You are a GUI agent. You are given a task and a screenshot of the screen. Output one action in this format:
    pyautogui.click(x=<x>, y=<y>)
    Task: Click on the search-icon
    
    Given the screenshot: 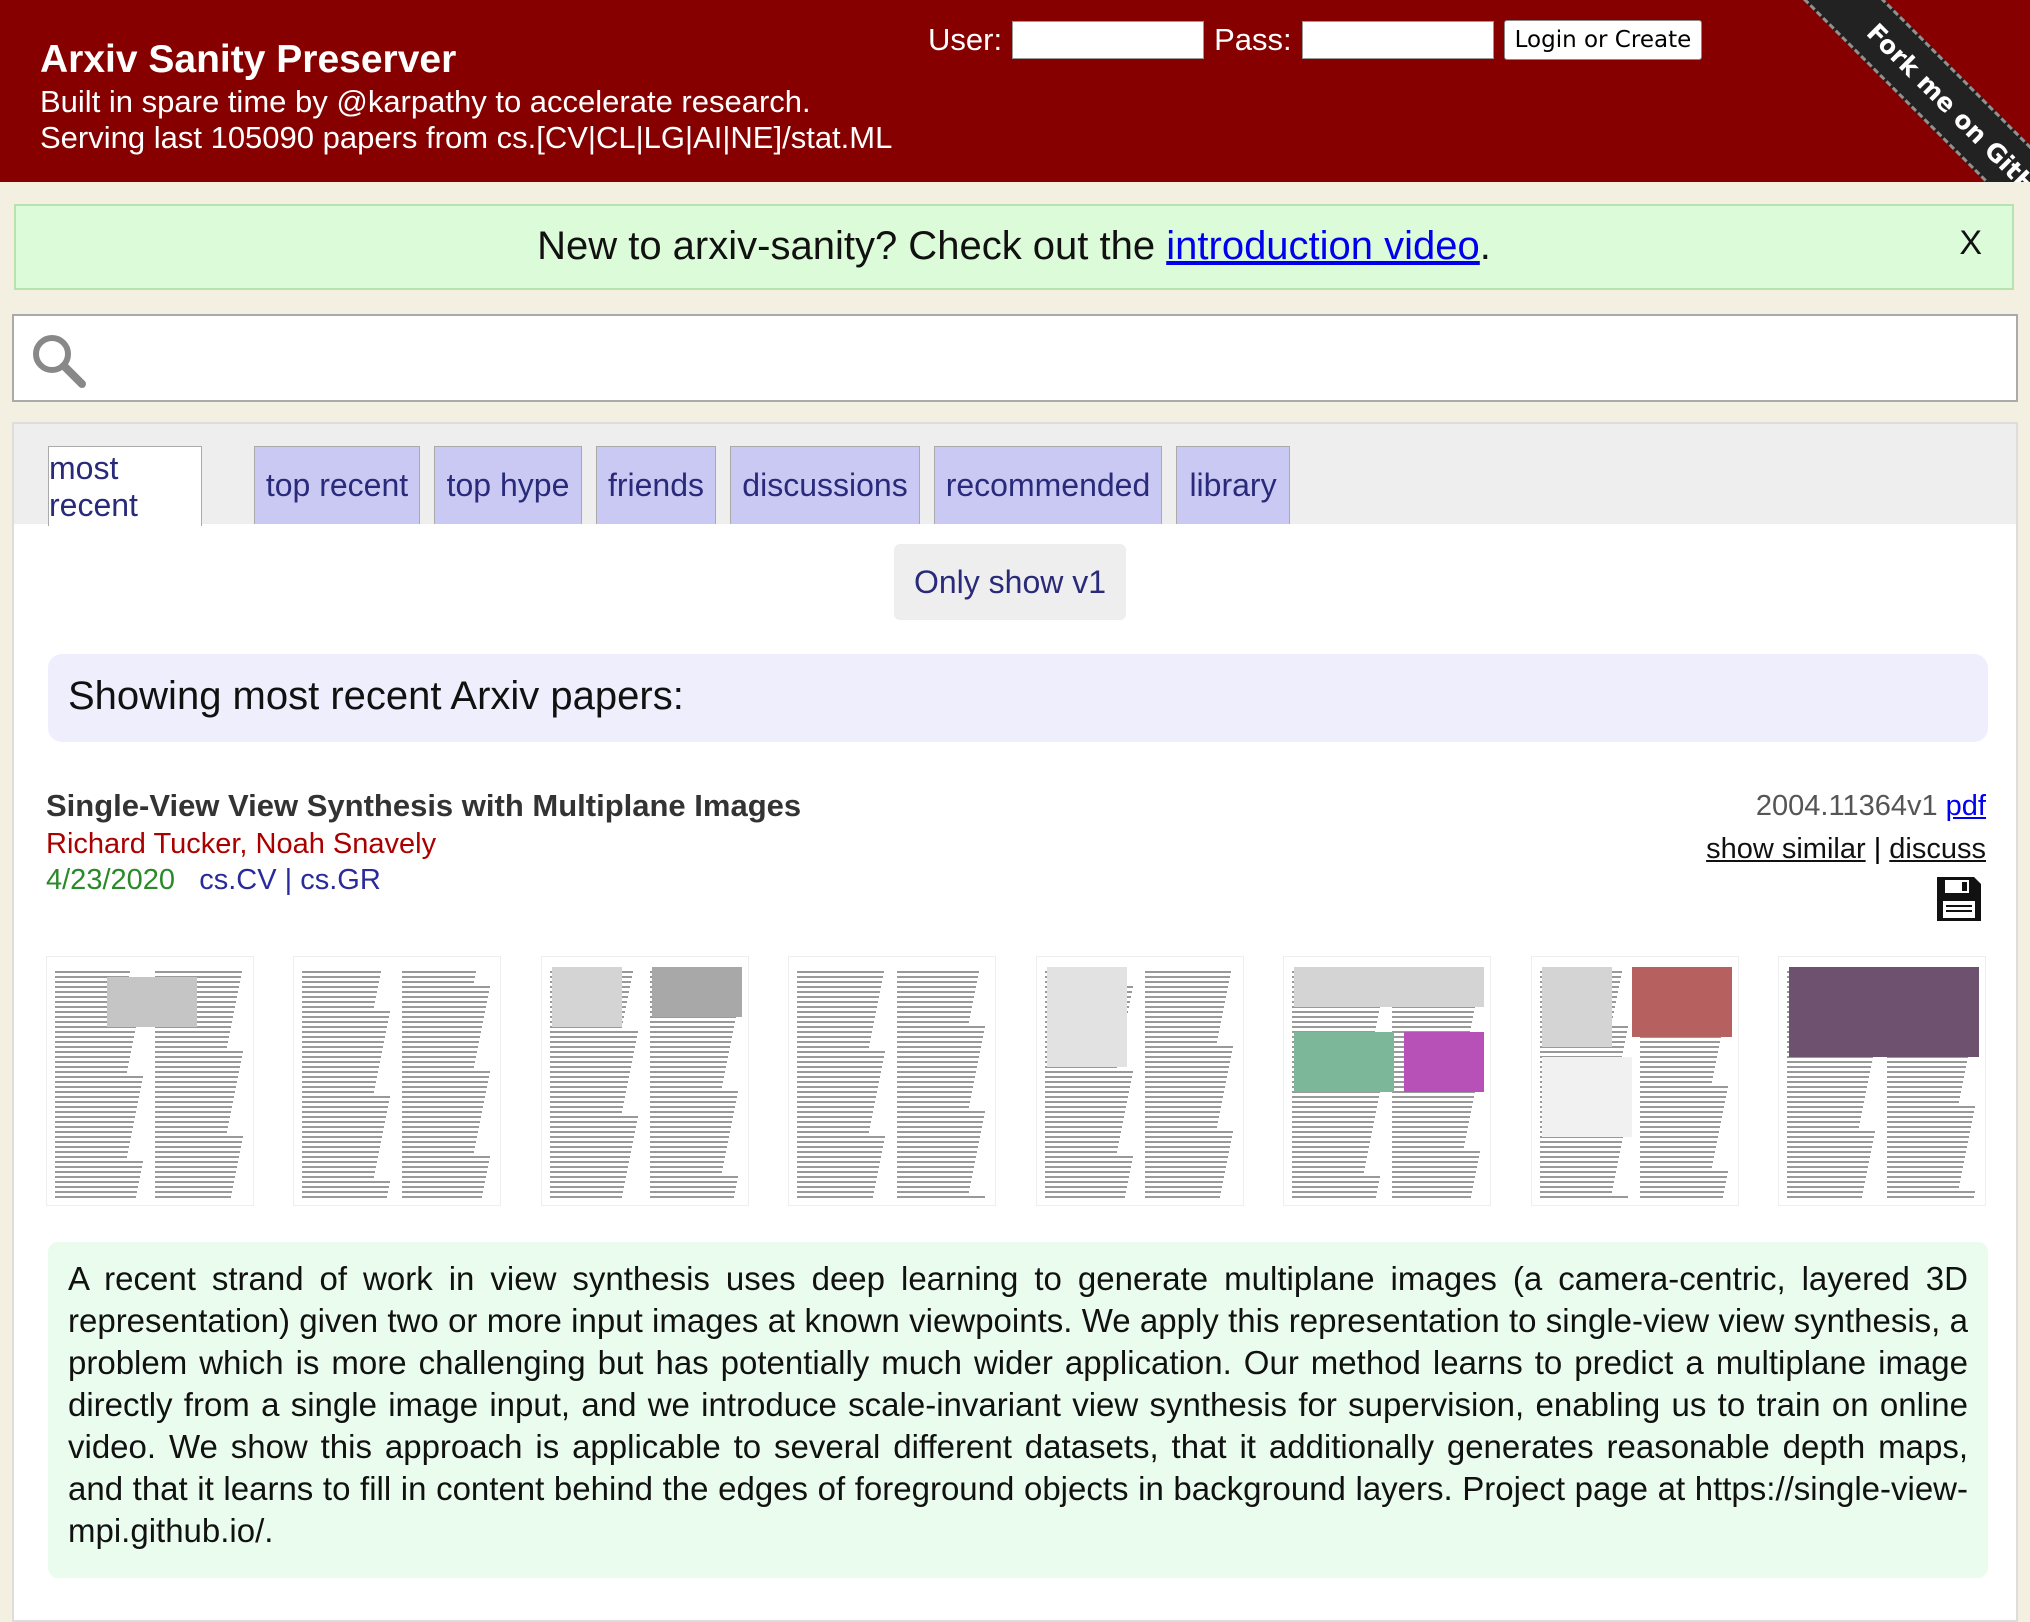 What is the action you would take?
    pyautogui.click(x=59, y=361)
    